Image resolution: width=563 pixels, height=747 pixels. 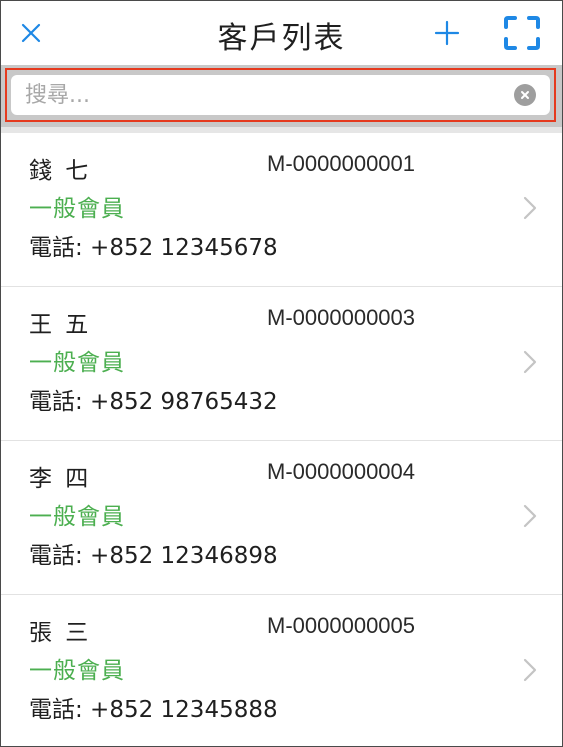 What do you see at coordinates (260, 95) in the screenshot?
I see `search-input` at bounding box center [260, 95].